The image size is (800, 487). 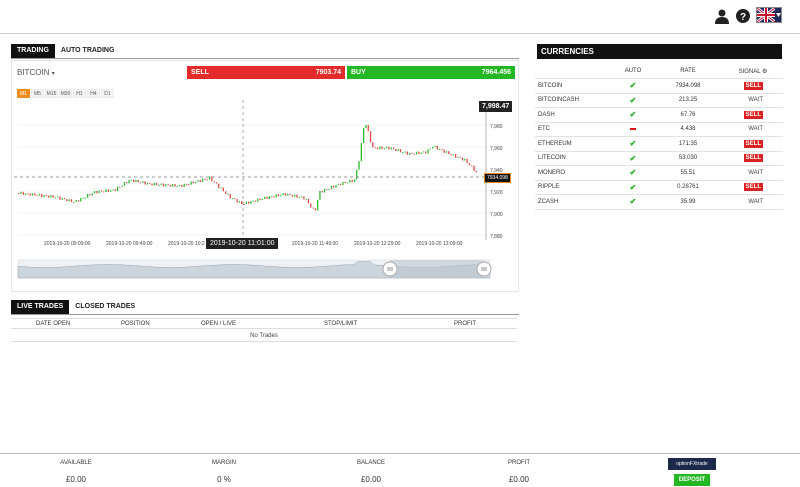 What do you see at coordinates (659, 144) in the screenshot?
I see `currency-row: ETHEREUM ✔ 171.35 SELL` at bounding box center [659, 144].